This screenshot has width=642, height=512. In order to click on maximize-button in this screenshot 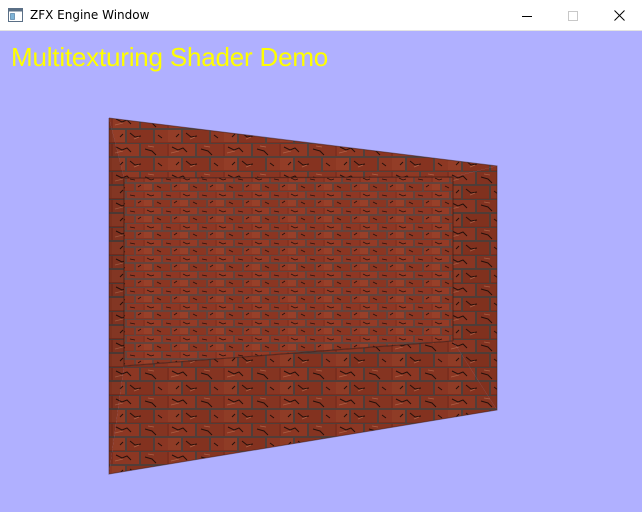, I will do `click(573, 15)`.